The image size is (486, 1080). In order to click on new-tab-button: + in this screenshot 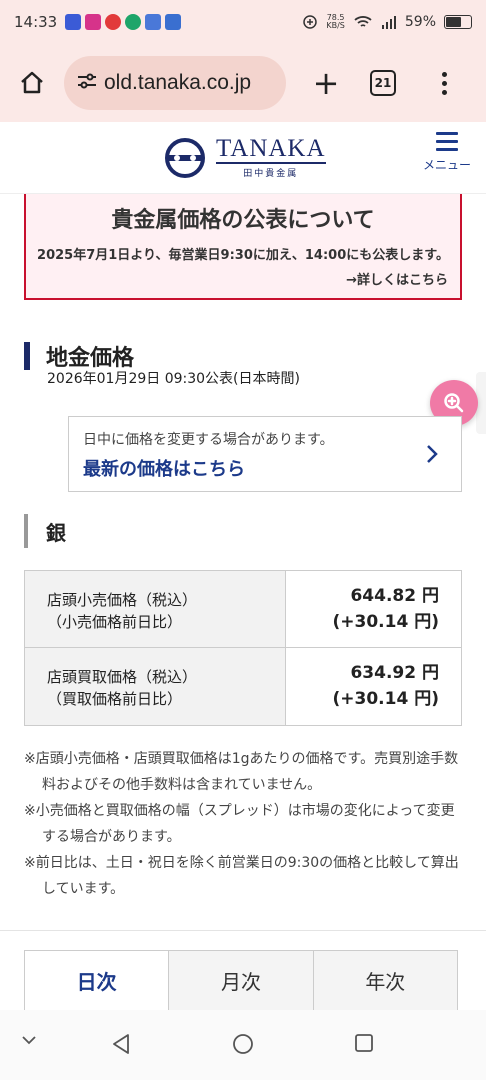, I will do `click(326, 83)`.